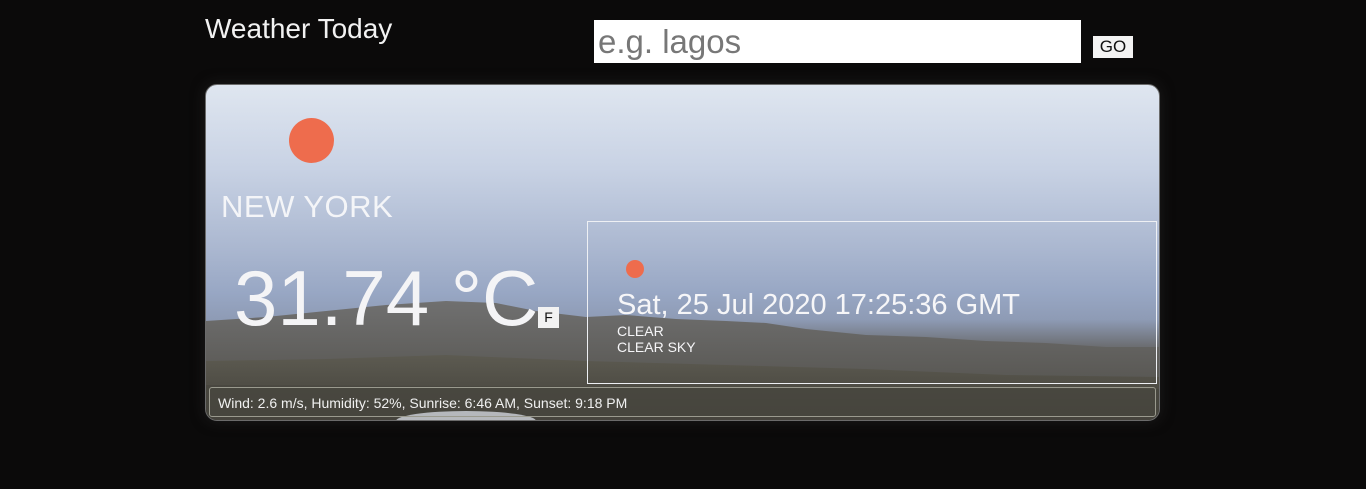 This screenshot has height=489, width=1366. What do you see at coordinates (307, 206) in the screenshot?
I see `city-name: NEW YORK` at bounding box center [307, 206].